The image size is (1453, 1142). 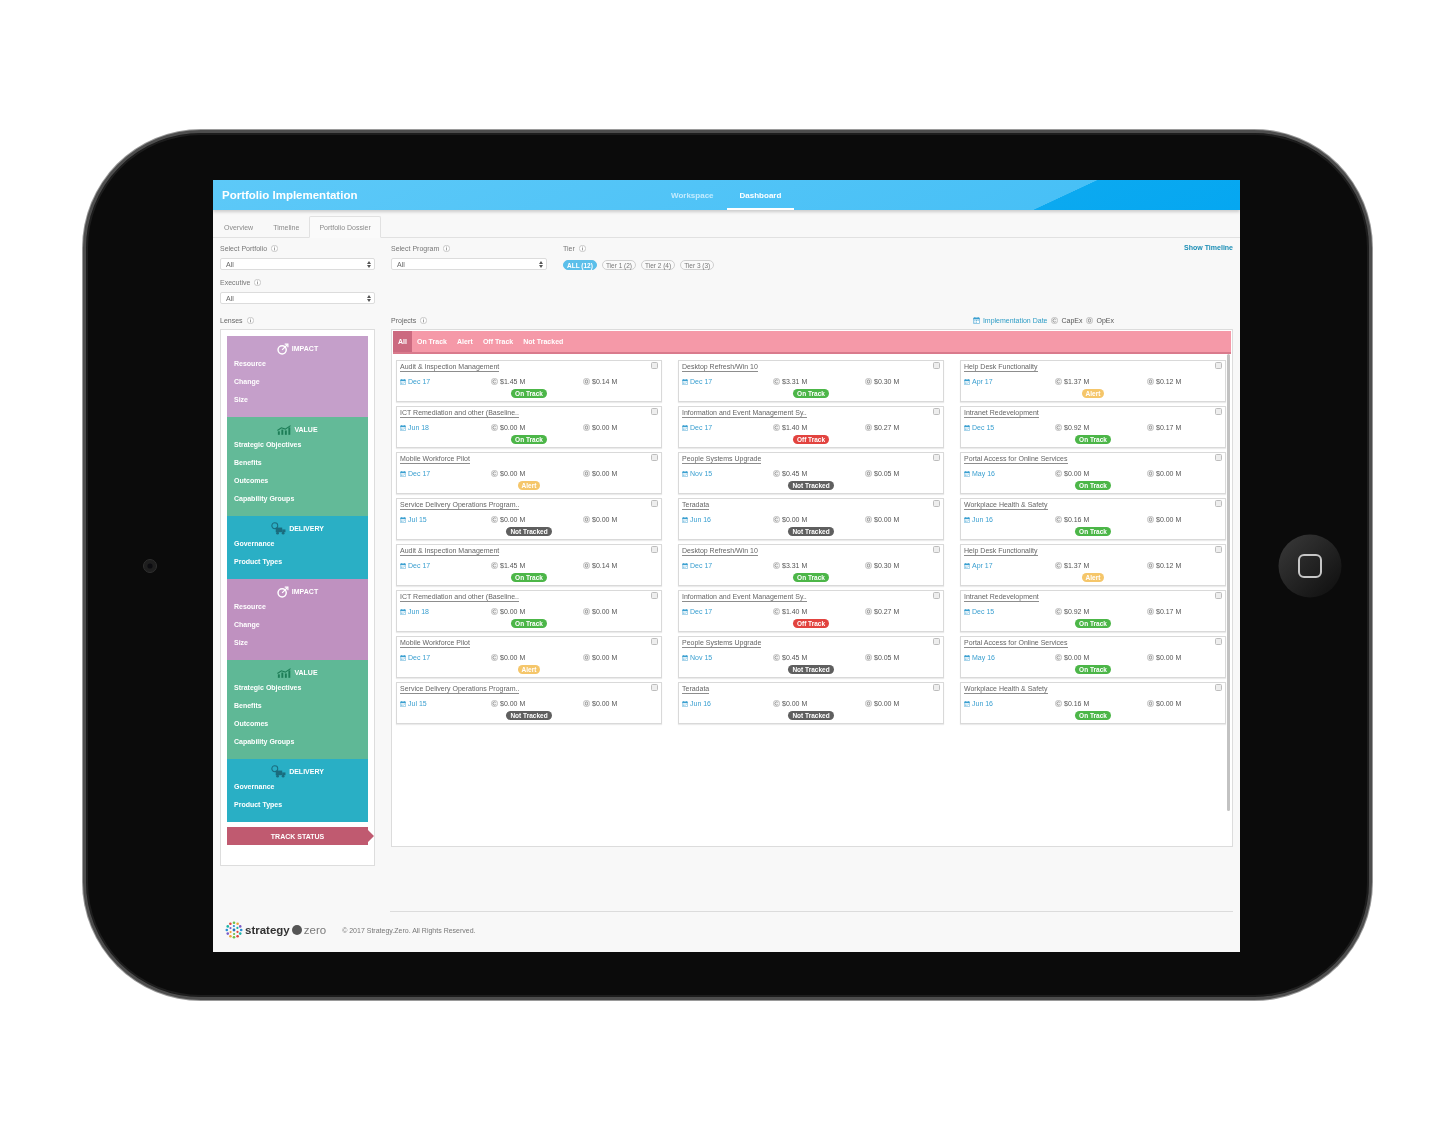 I want to click on logo-icon, so click(x=234, y=930).